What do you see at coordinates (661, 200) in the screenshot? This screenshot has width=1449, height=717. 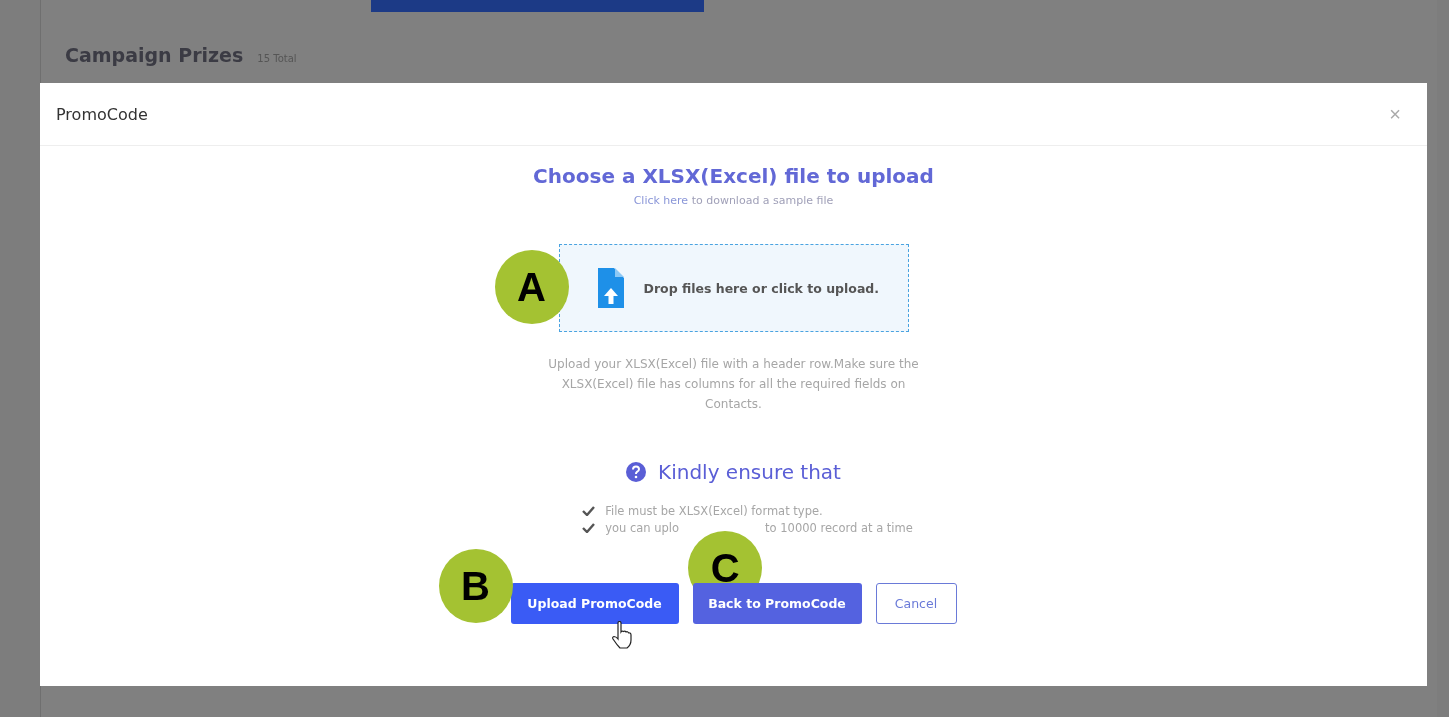 I see `sample-link: Click here` at bounding box center [661, 200].